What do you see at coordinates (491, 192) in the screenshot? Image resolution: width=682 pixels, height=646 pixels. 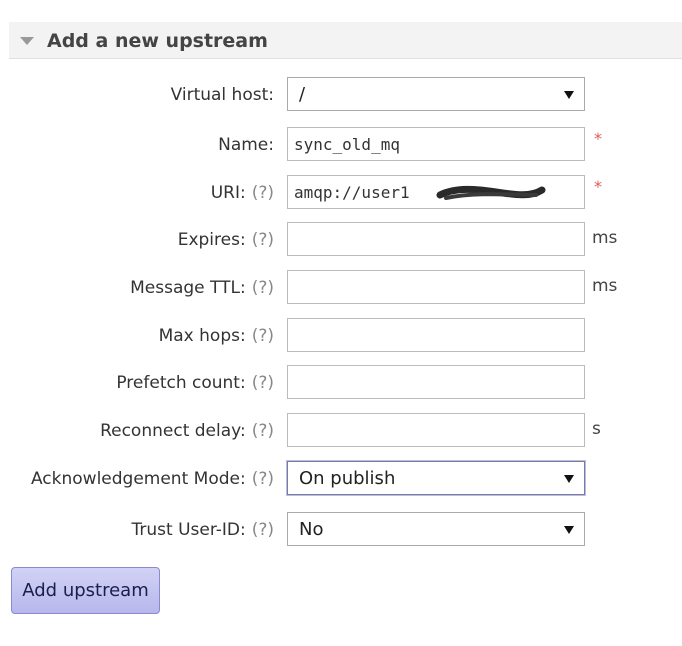 I see `redaction-scribble` at bounding box center [491, 192].